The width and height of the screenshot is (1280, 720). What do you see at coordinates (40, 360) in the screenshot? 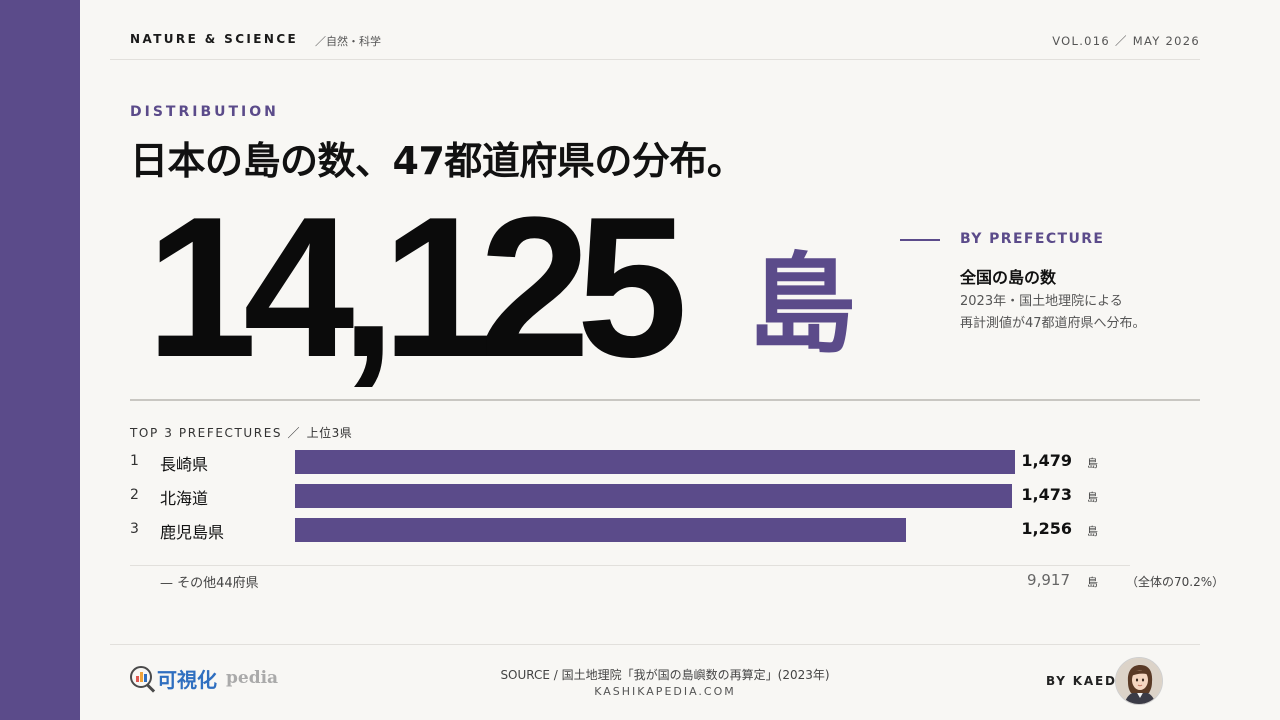
I see `left-accent-band` at bounding box center [40, 360].